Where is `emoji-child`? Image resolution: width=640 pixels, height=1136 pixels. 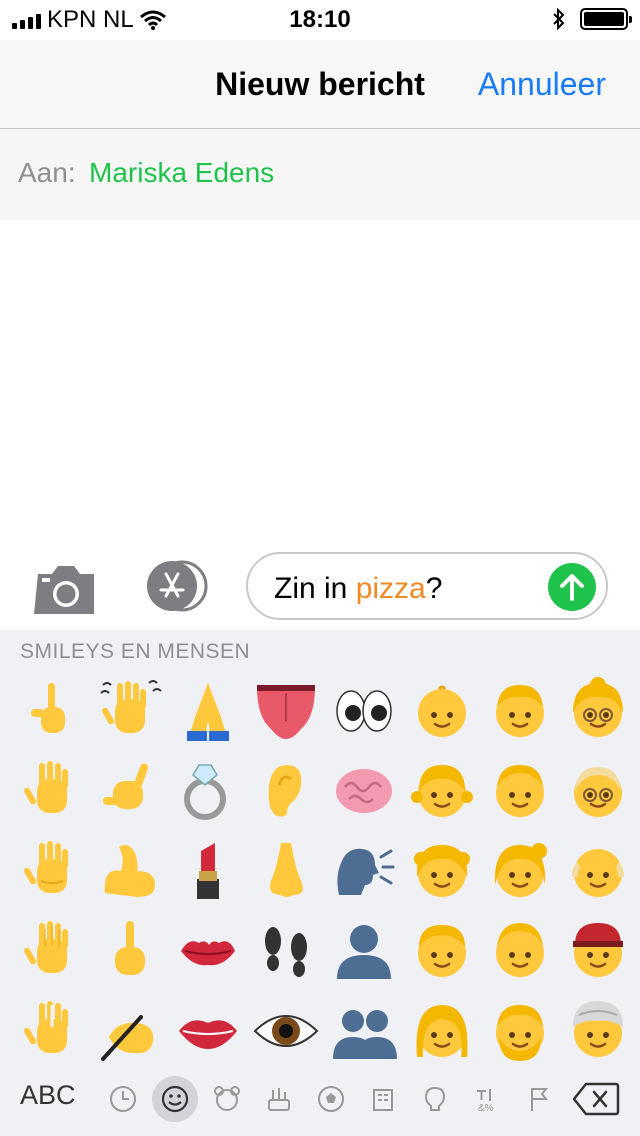 emoji-child is located at coordinates (520, 710).